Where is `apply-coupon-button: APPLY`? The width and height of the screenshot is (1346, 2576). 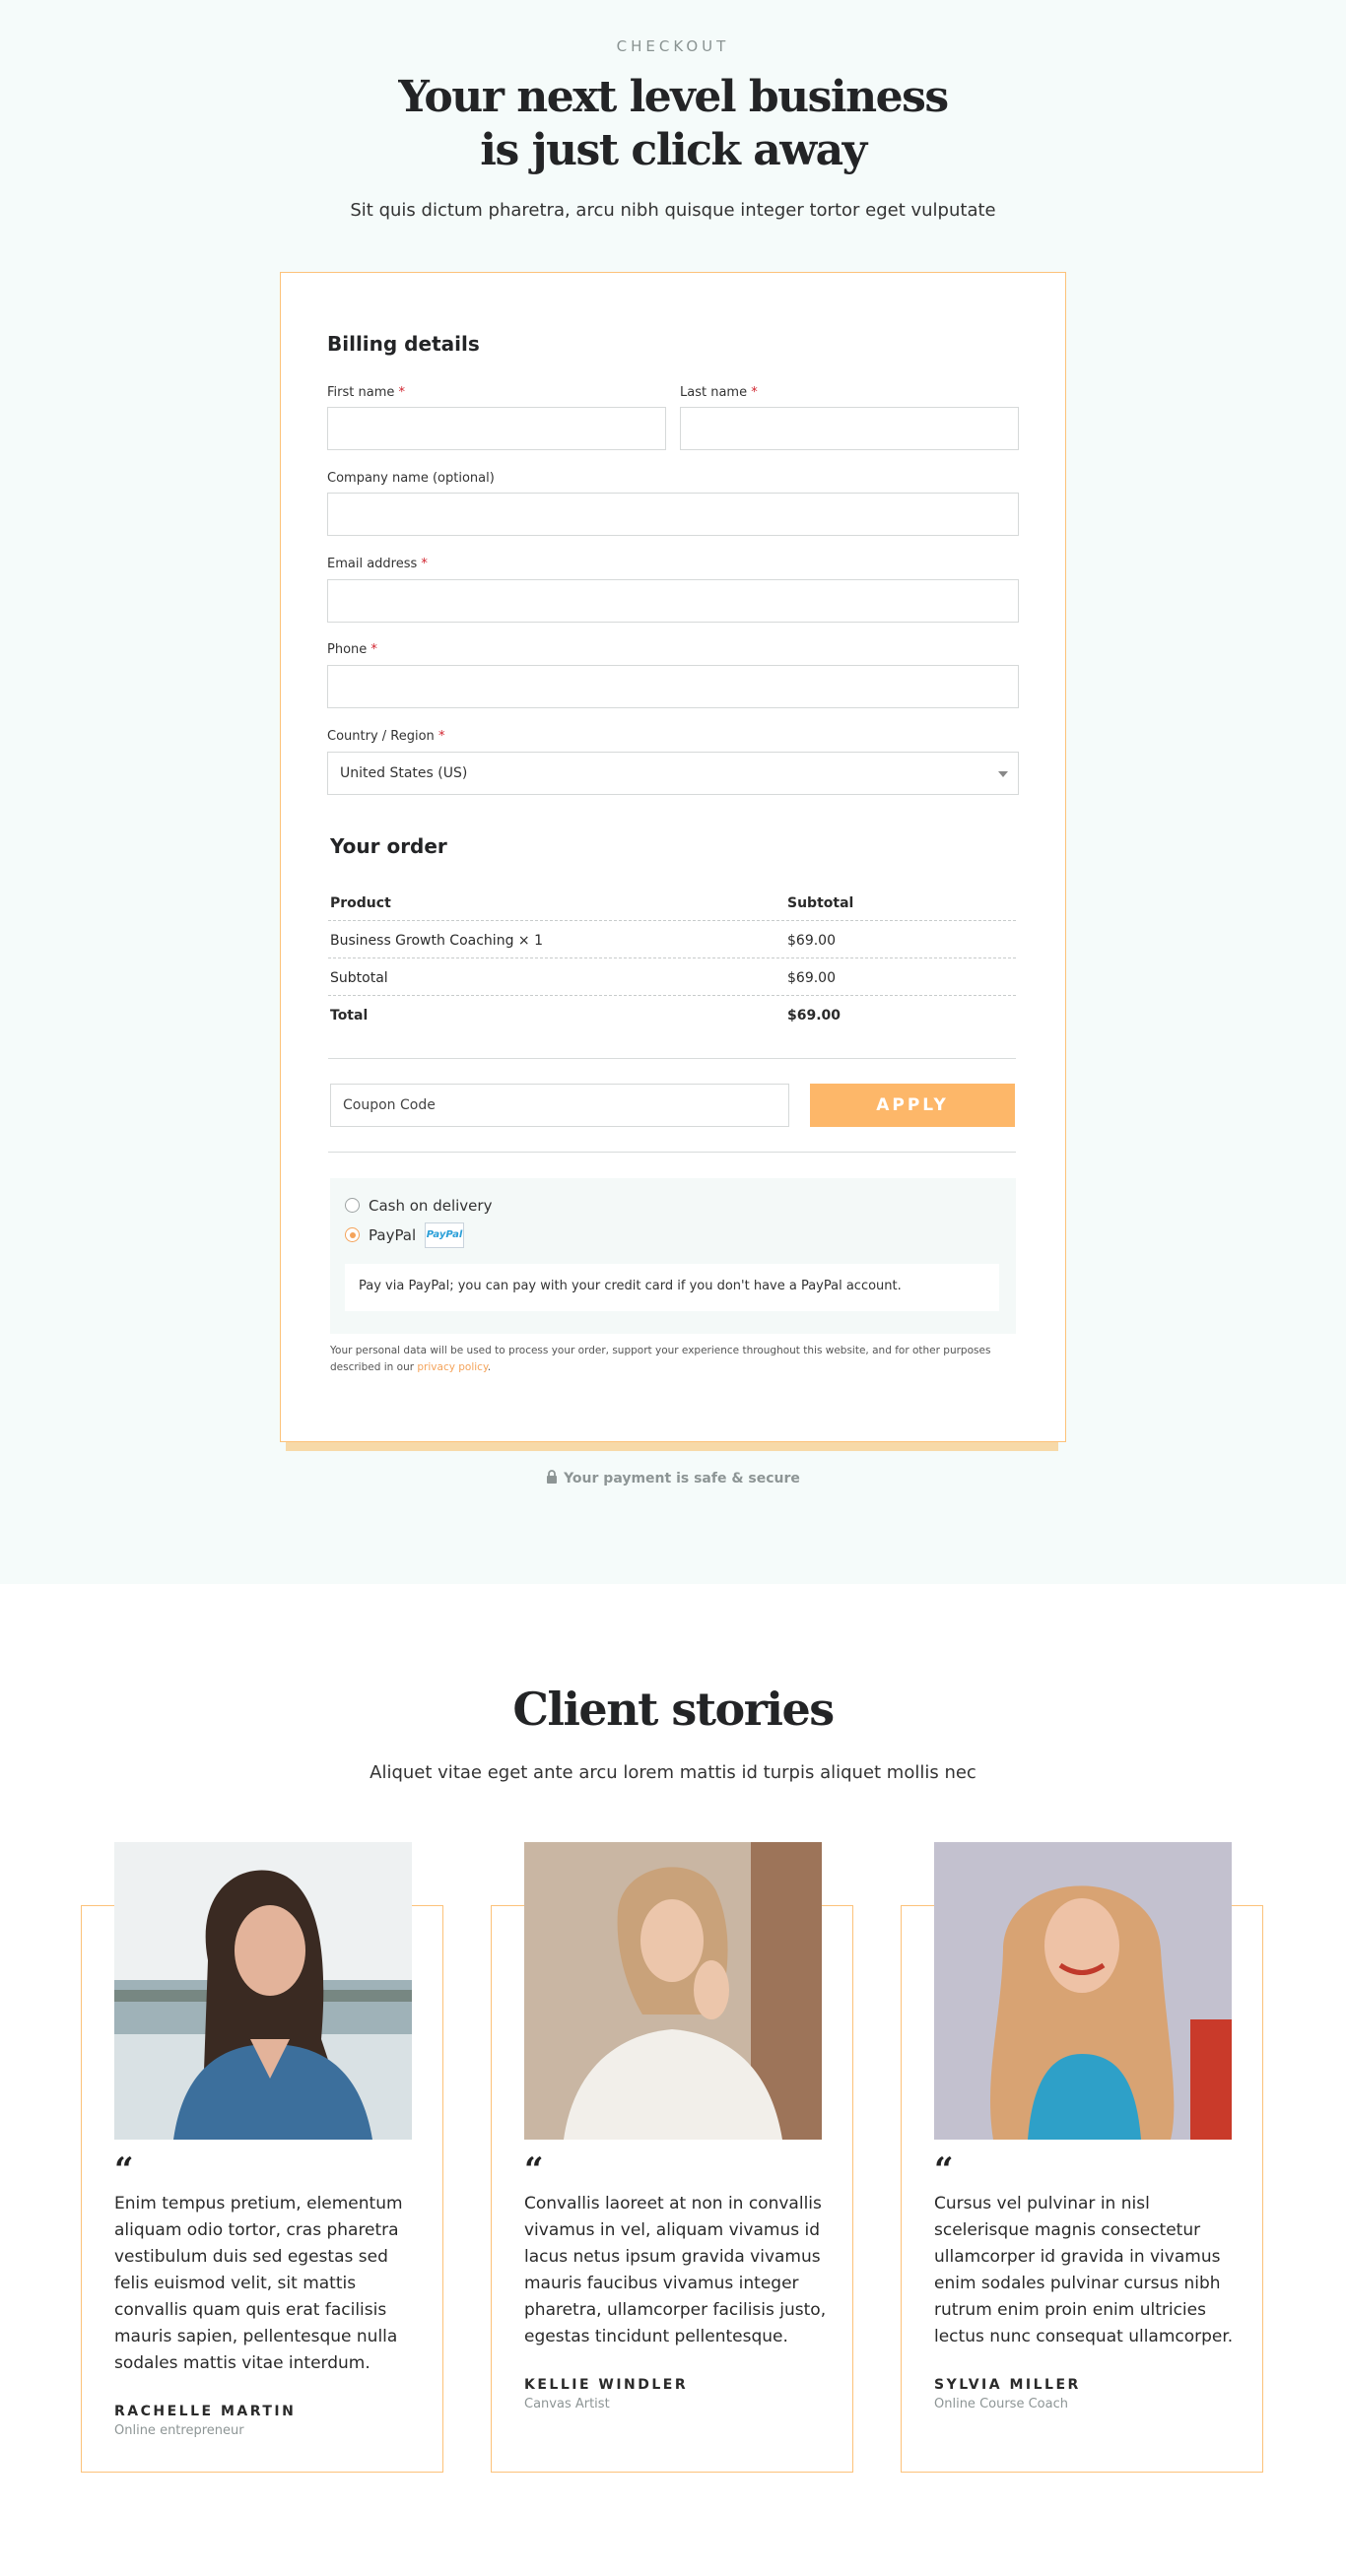 apply-coupon-button: APPLY is located at coordinates (912, 1106).